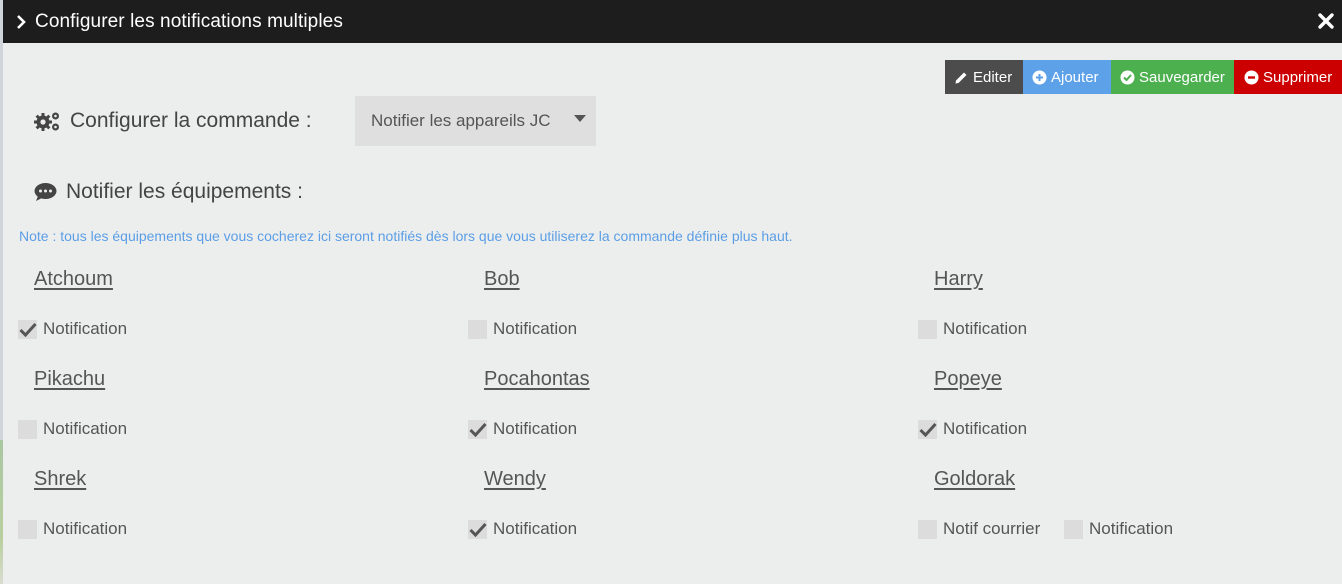  Describe the element at coordinates (537, 379) in the screenshot. I see `device-name-pocahontas: Pocahontas` at that location.